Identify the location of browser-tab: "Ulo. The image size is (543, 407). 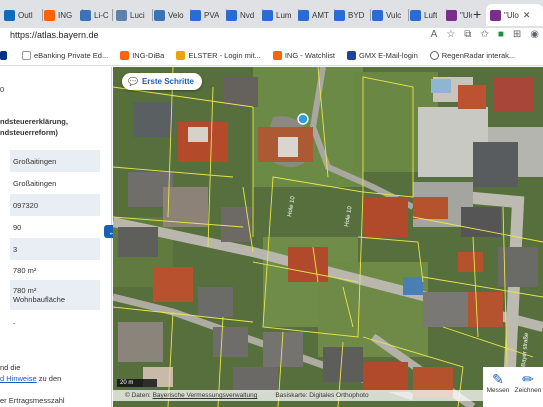
(459, 15).